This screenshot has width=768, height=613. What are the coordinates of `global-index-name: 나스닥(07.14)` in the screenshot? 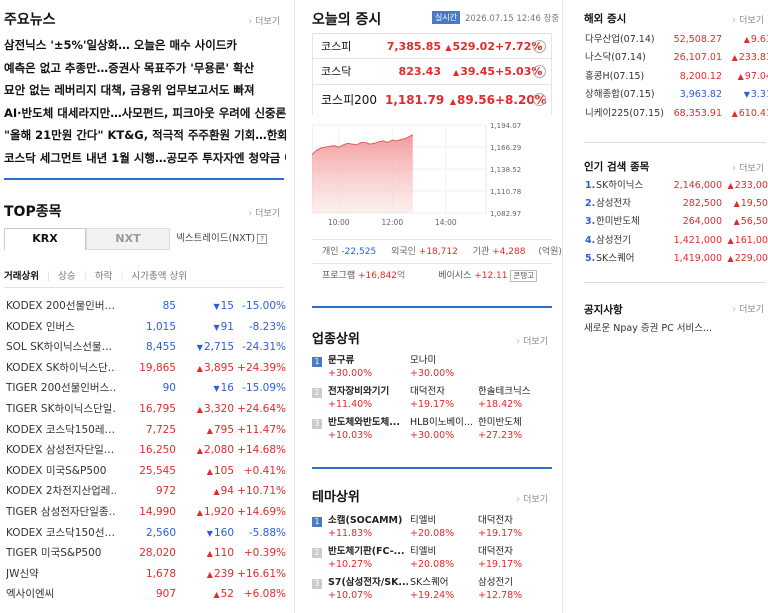 It's located at (615, 58).